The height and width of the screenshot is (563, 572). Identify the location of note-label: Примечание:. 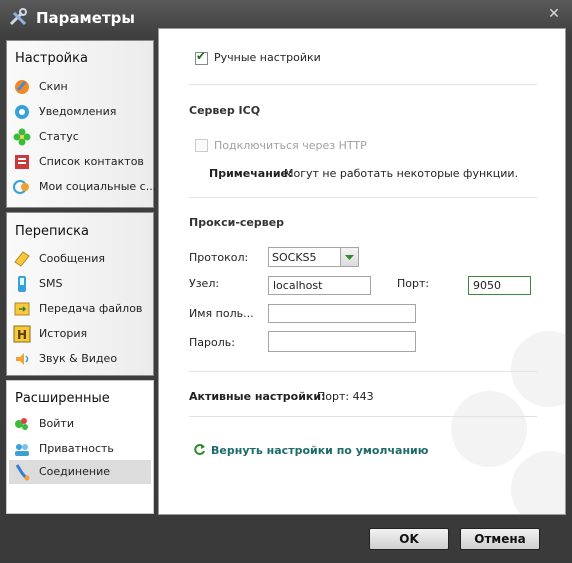
(251, 173).